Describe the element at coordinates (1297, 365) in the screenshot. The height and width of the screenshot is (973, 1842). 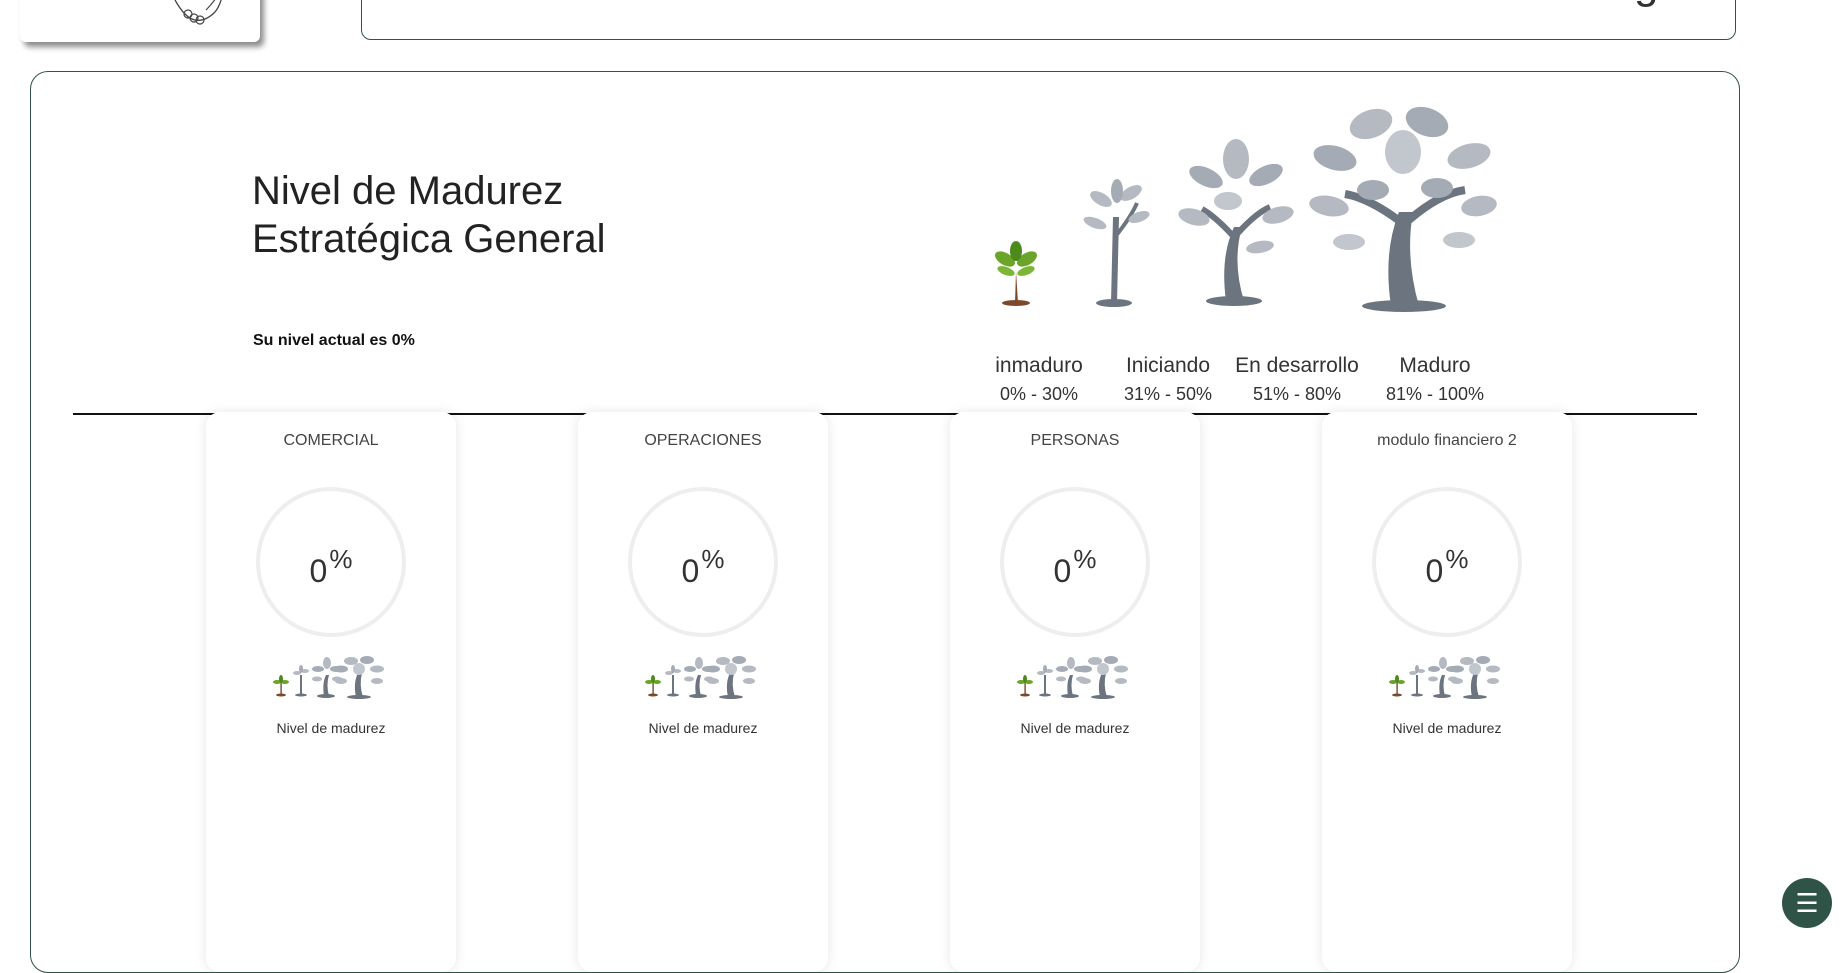
I see `stage-label-developing: En desarrollo` at that location.